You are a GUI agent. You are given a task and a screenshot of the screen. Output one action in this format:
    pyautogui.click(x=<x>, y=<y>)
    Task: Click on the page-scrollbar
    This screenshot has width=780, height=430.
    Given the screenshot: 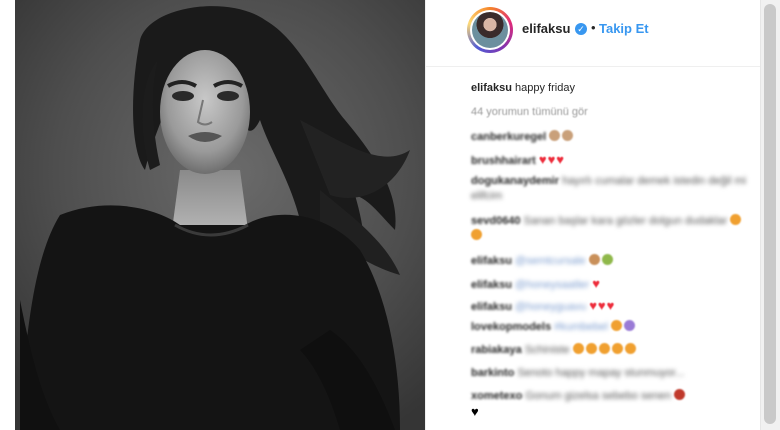 What is the action you would take?
    pyautogui.click(x=770, y=215)
    